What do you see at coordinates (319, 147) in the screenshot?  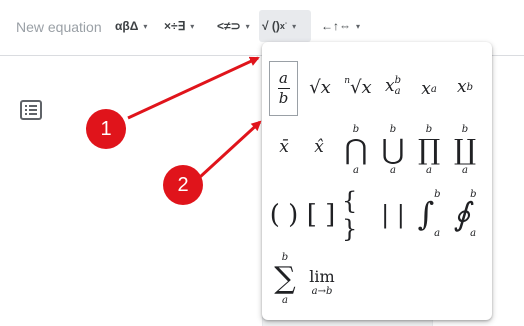 I see `hat-accent-symbol: x̂` at bounding box center [319, 147].